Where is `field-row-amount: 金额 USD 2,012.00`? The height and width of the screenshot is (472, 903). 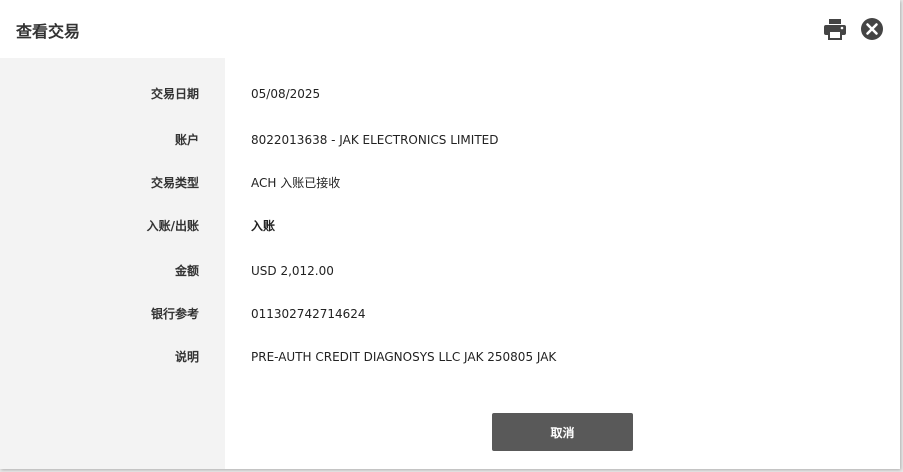
field-row-amount: 金额 USD 2,012.00 is located at coordinates (450, 271).